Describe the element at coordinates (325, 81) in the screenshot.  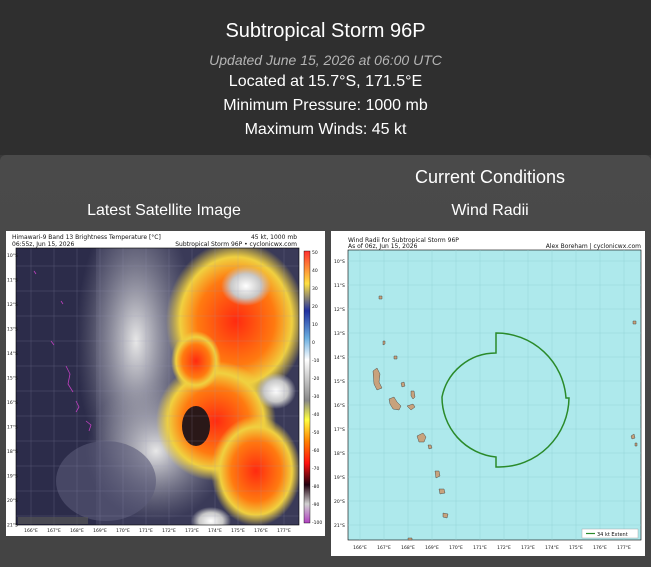
I see `storm-location: Located at 15.7°S, 171.5°E` at that location.